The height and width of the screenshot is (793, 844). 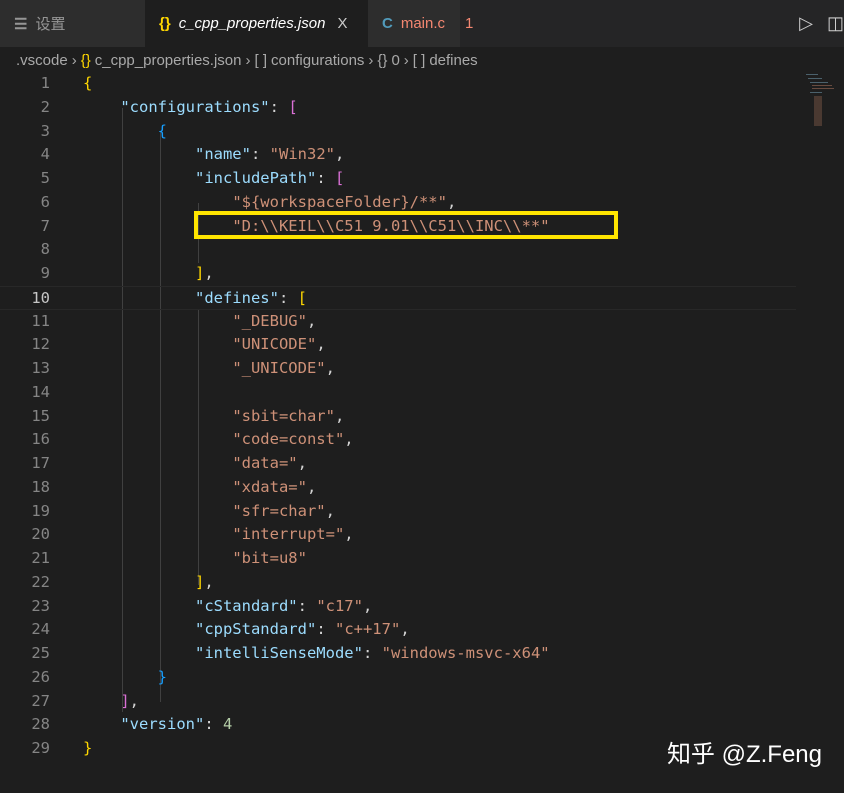 What do you see at coordinates (821, 23) in the screenshot?
I see `editor-actions: ▷ ◫` at bounding box center [821, 23].